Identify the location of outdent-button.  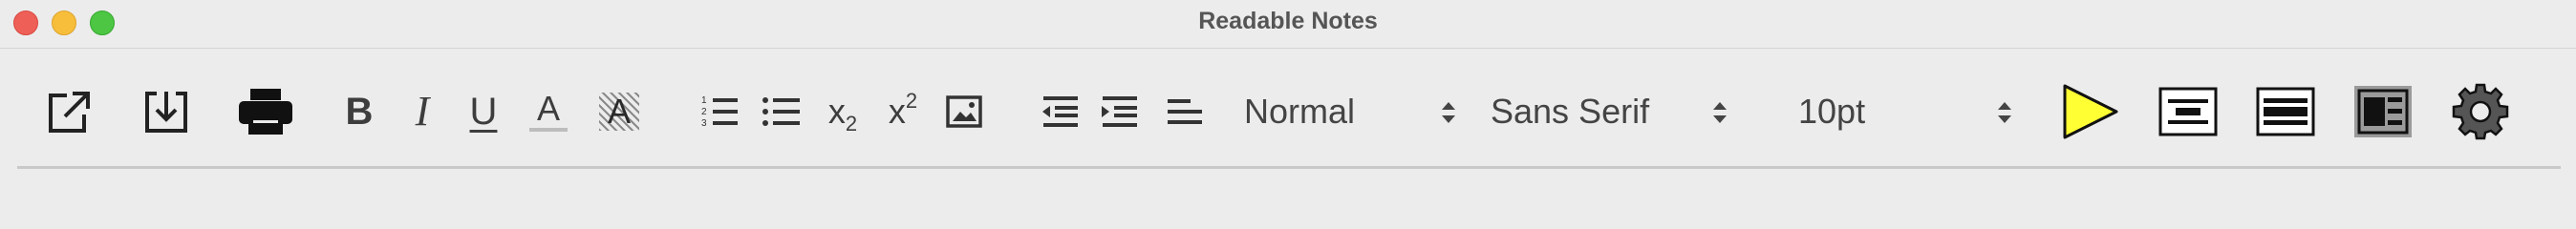
(1060, 112).